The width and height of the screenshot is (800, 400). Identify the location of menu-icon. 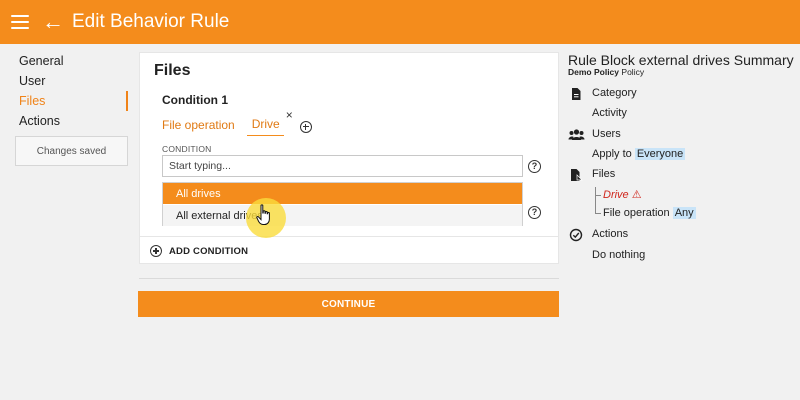
(20, 22).